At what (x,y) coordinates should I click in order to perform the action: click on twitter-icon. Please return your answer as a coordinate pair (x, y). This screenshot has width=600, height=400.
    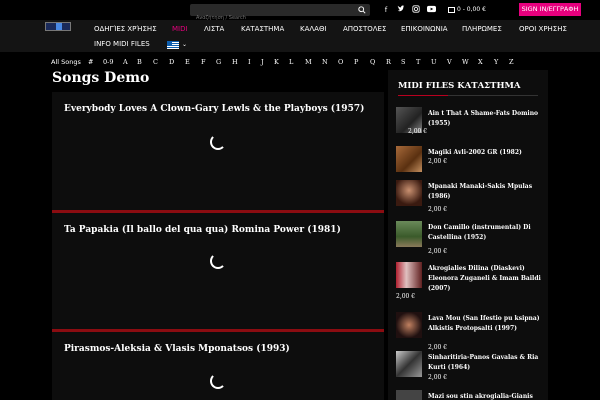
    Looking at the image, I should click on (401, 10).